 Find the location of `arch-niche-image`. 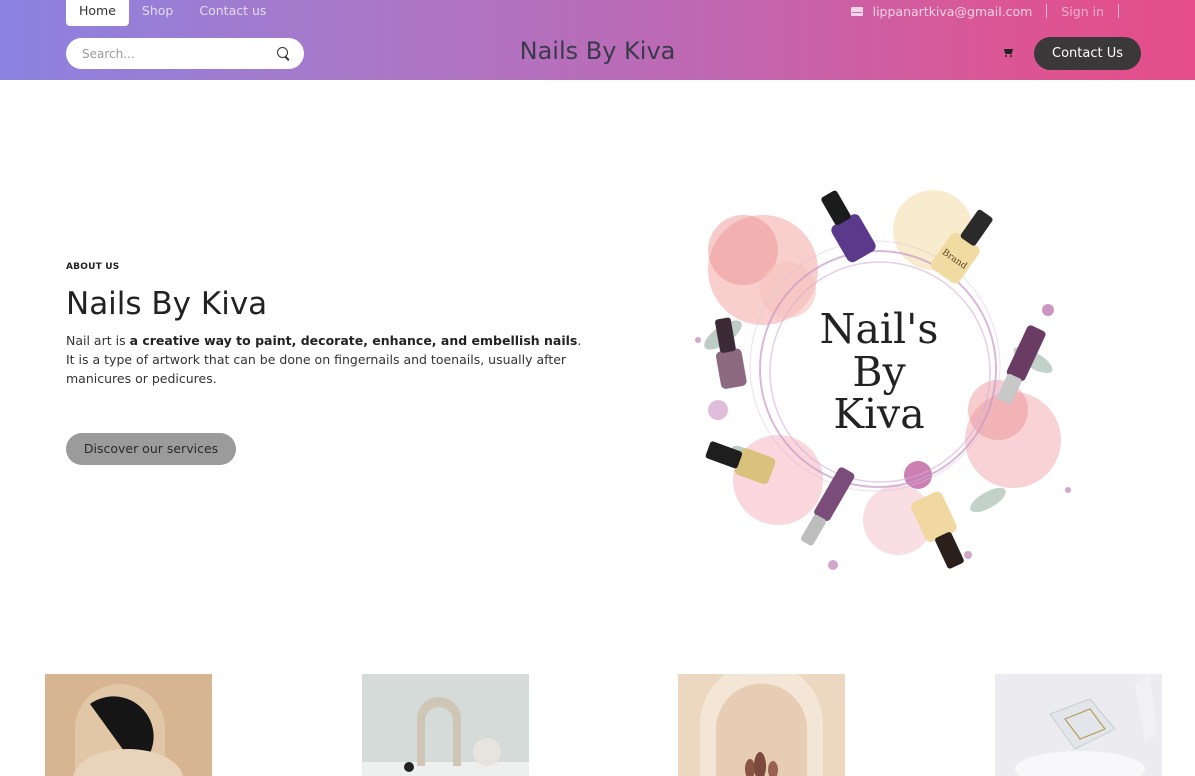

arch-niche-image is located at coordinates (761, 725).